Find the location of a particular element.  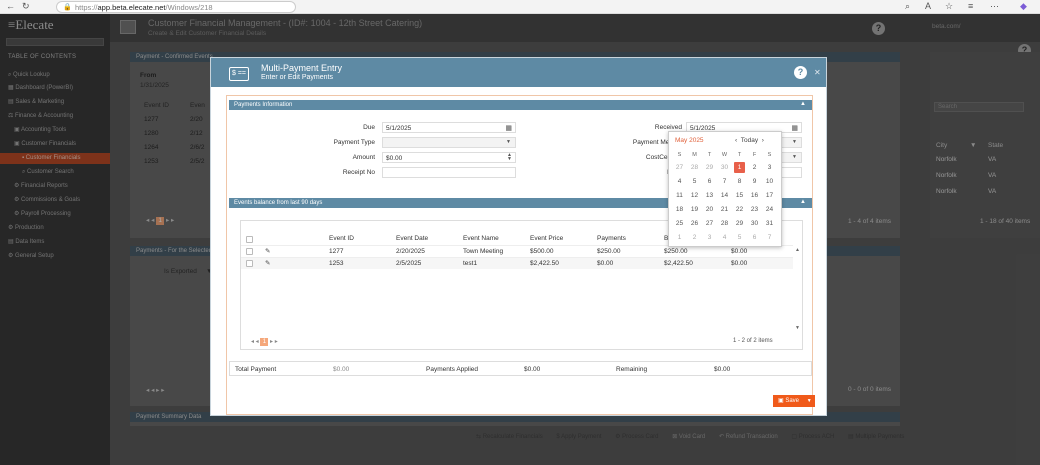

grid-header-payments: Payments is located at coordinates (611, 239).